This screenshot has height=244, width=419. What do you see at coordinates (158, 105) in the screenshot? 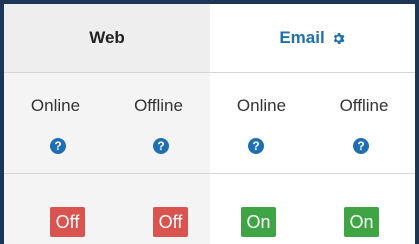
I see `web-offline-label: Offline` at bounding box center [158, 105].